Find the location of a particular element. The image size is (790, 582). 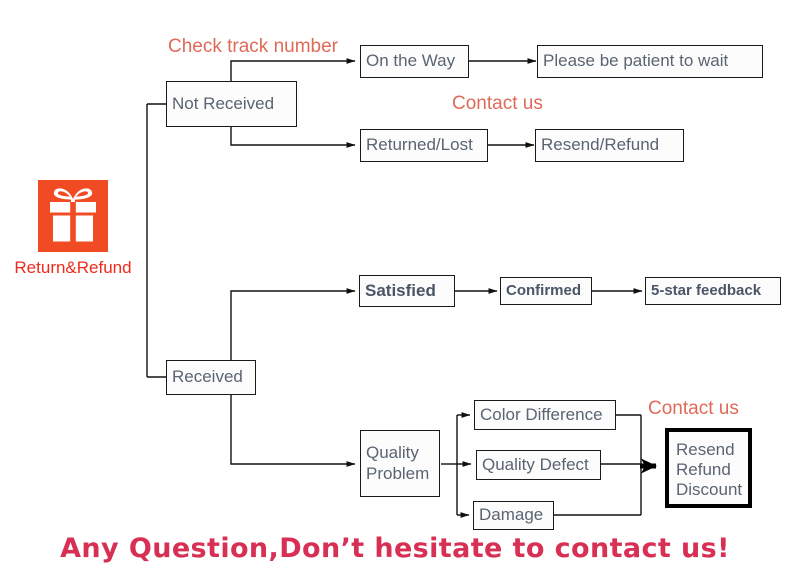

outcome-line-1: Resend is located at coordinates (705, 449).